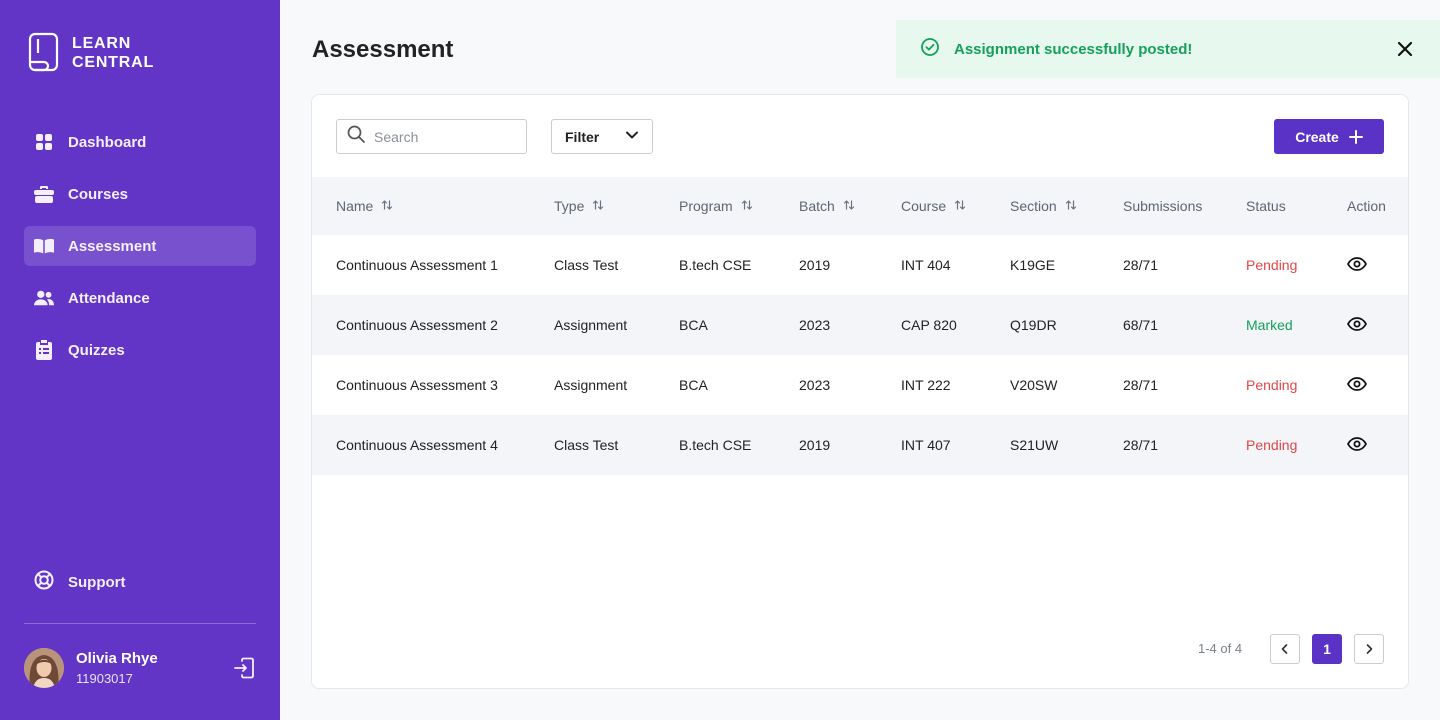  Describe the element at coordinates (582, 136) in the screenshot. I see `filter-label: Filter` at that location.